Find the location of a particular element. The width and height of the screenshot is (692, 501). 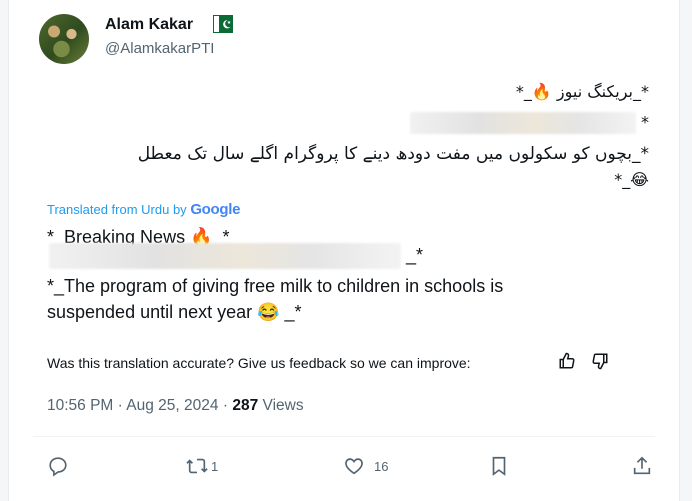

translation-line-2: _* is located at coordinates (235, 256).